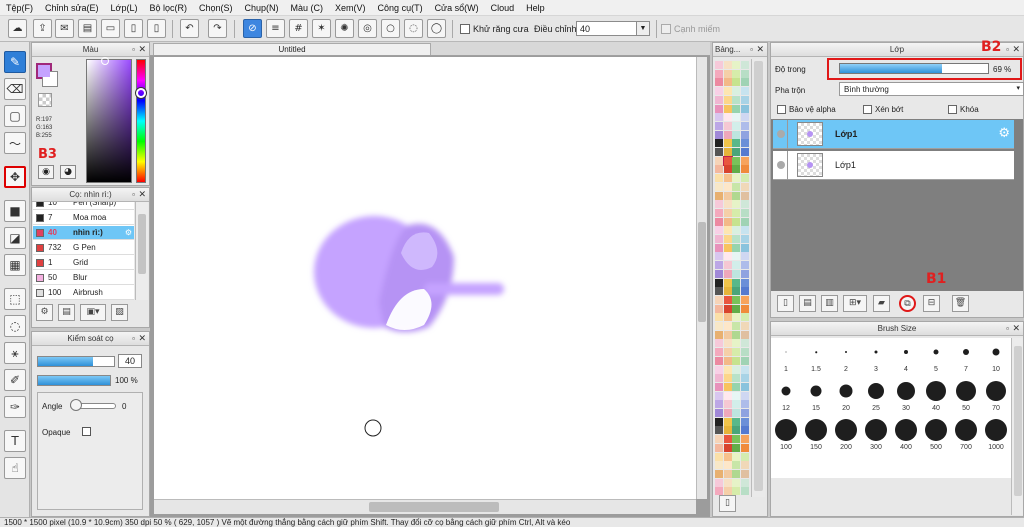 This screenshot has height=527, width=1024. What do you see at coordinates (781, 165) in the screenshot?
I see `visibility-icon` at bounding box center [781, 165].